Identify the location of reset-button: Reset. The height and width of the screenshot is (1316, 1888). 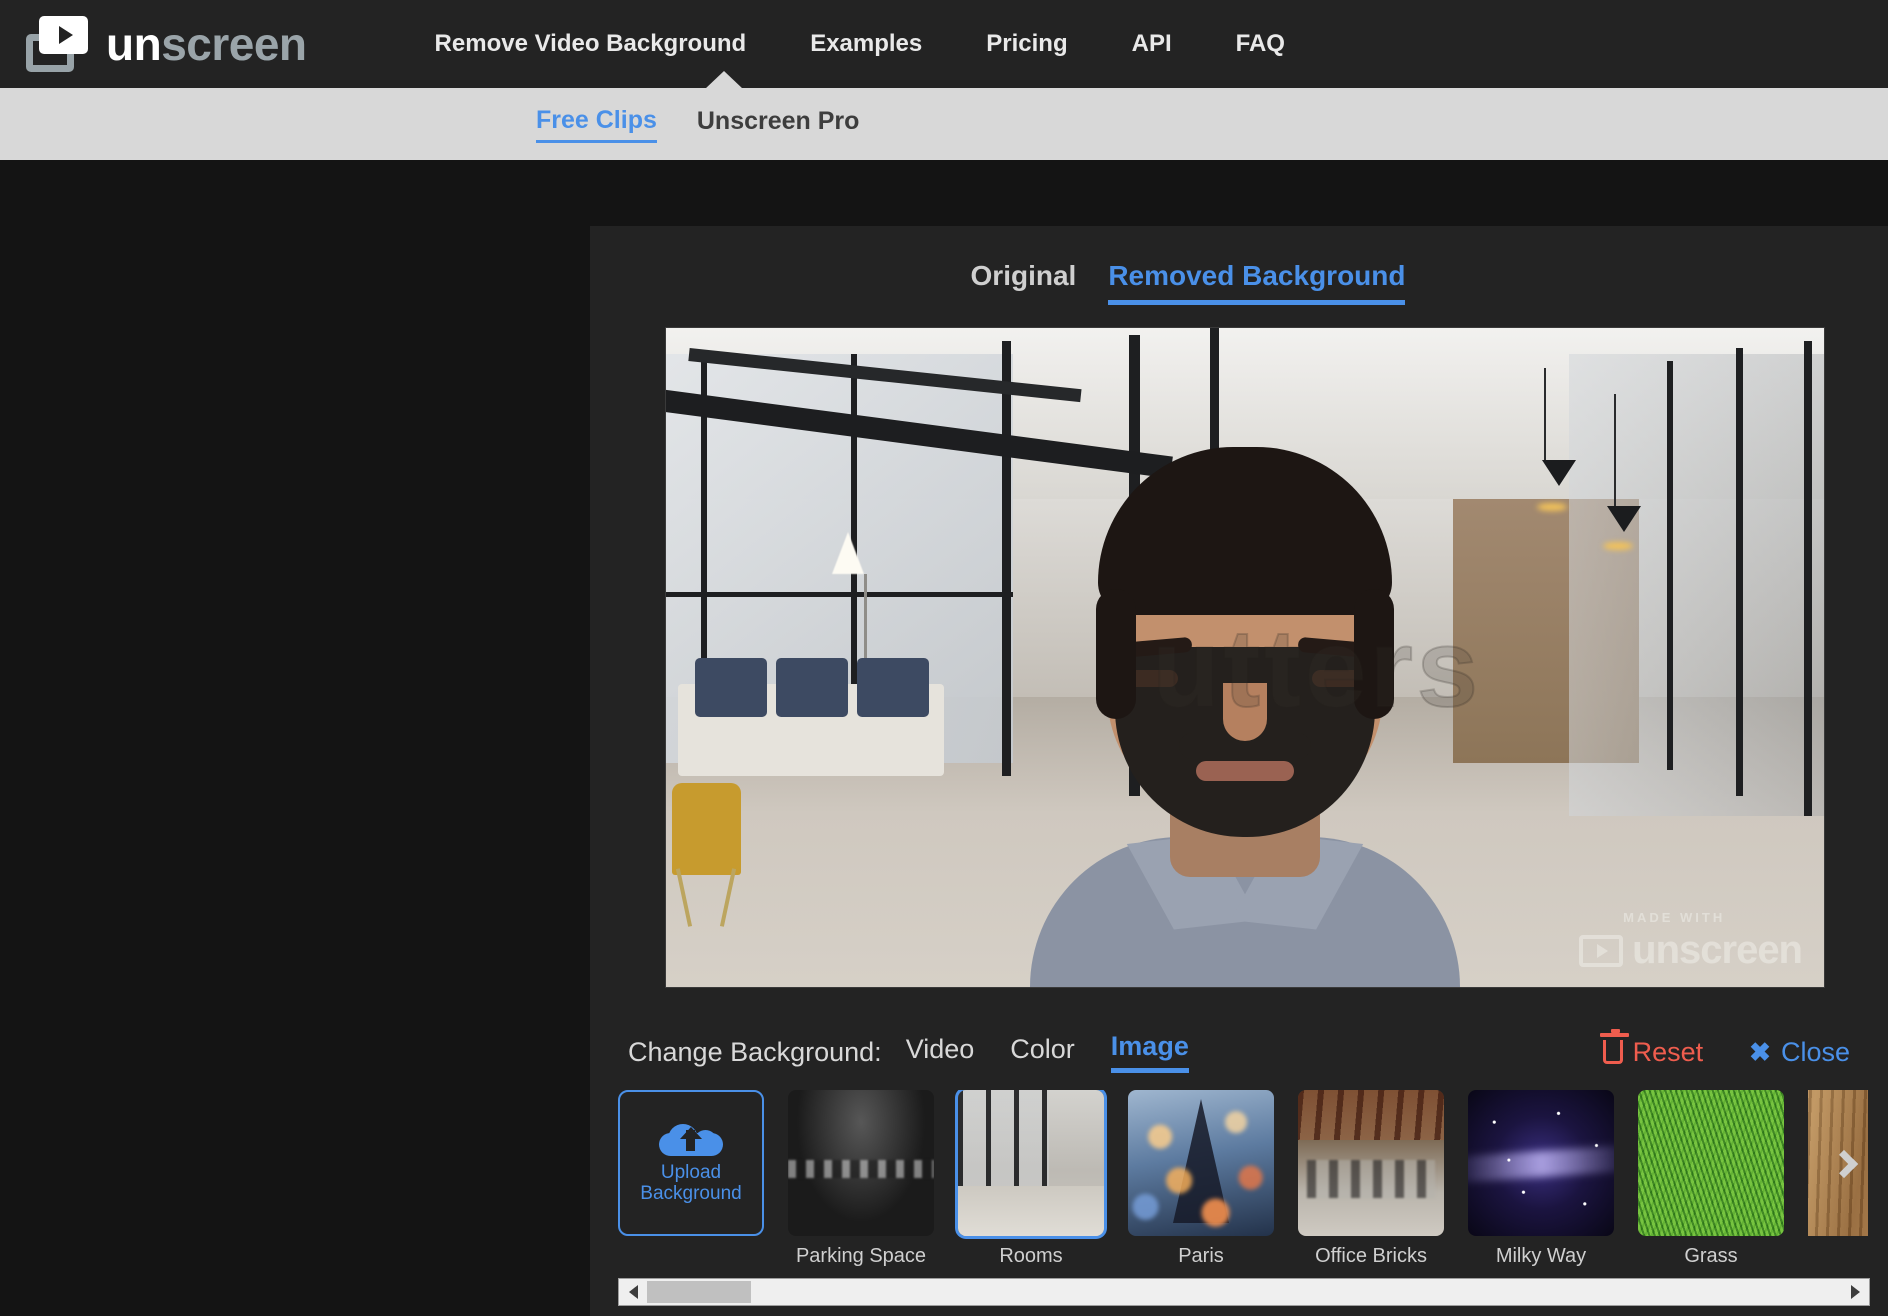
(1651, 1048).